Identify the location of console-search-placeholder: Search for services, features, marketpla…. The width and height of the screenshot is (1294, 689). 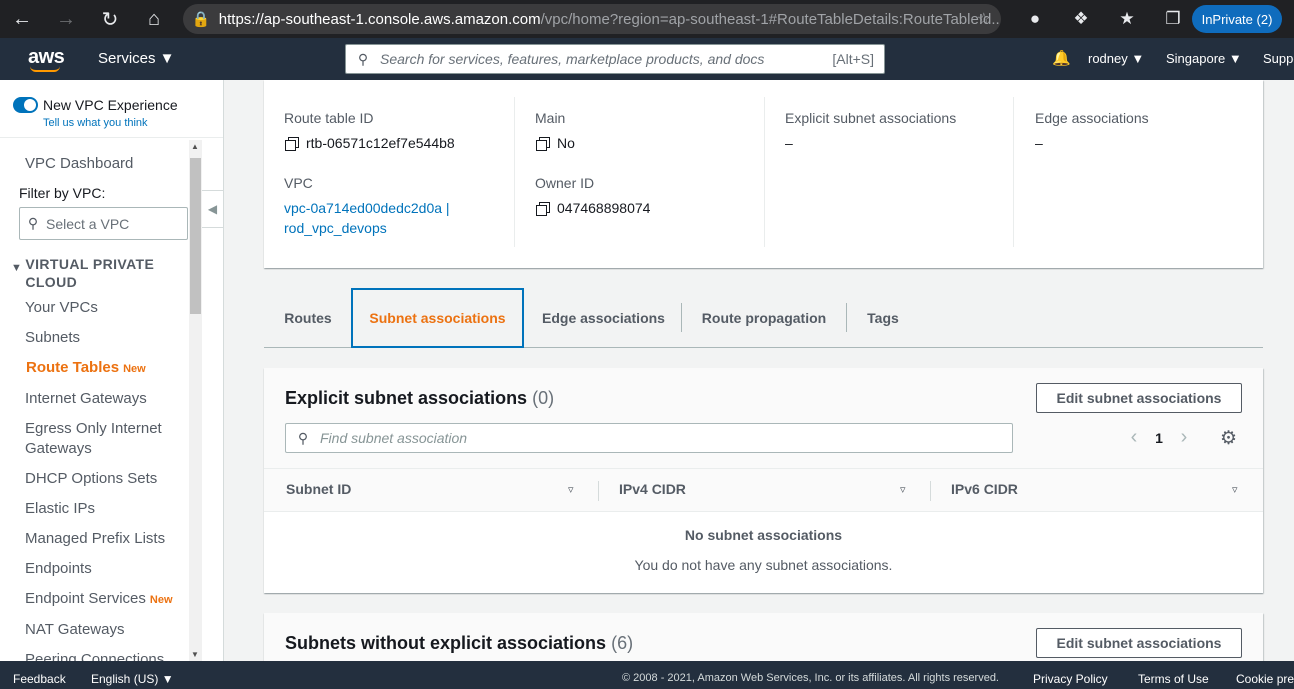
(572, 59).